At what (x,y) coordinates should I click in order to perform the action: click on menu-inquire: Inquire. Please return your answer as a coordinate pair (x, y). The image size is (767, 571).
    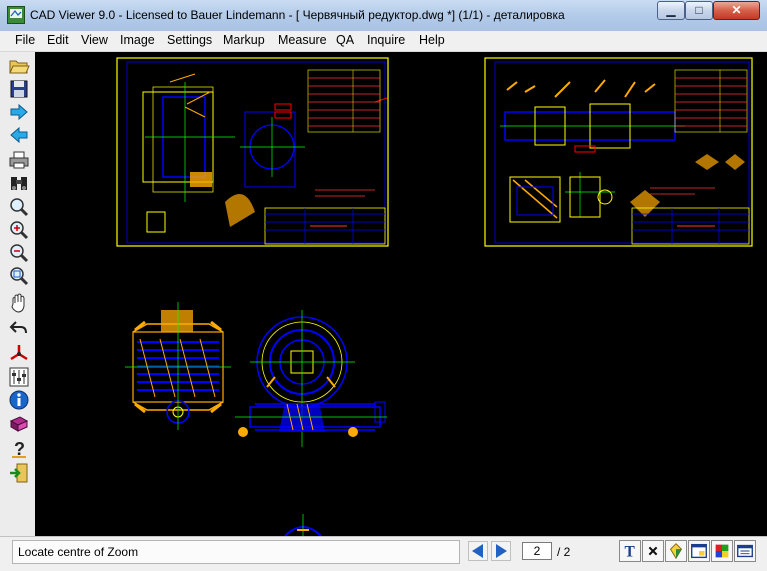
    Looking at the image, I should click on (386, 40).